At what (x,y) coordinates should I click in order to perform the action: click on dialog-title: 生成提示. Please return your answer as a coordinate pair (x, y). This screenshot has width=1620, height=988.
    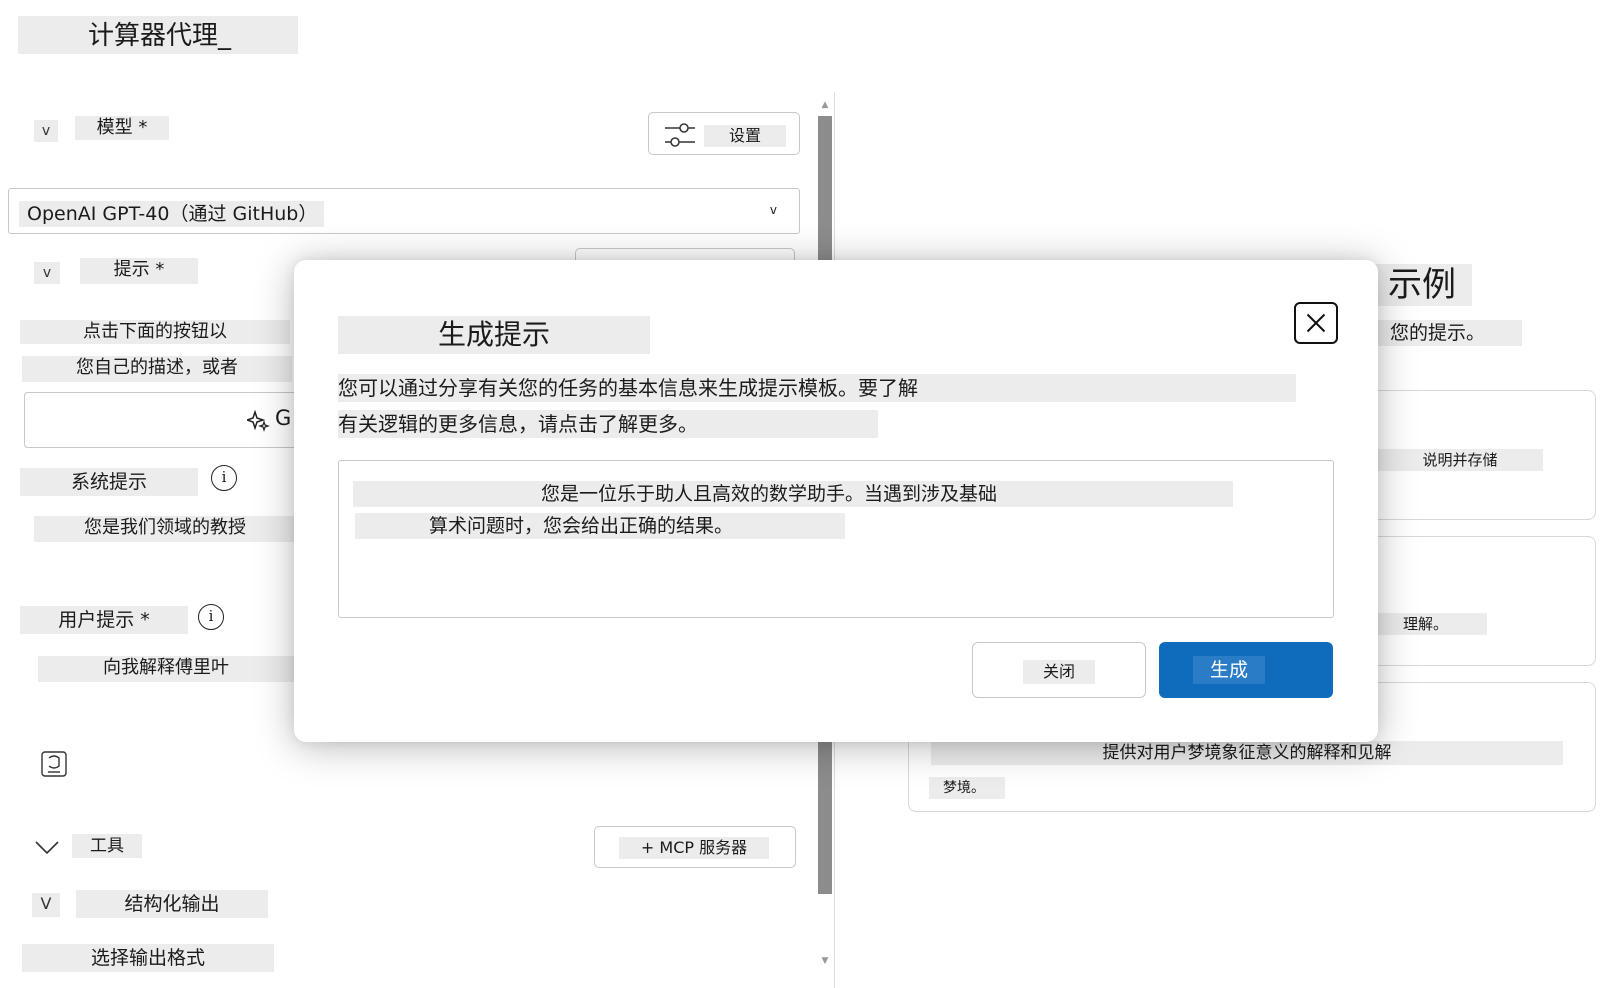
    Looking at the image, I should click on (494, 335).